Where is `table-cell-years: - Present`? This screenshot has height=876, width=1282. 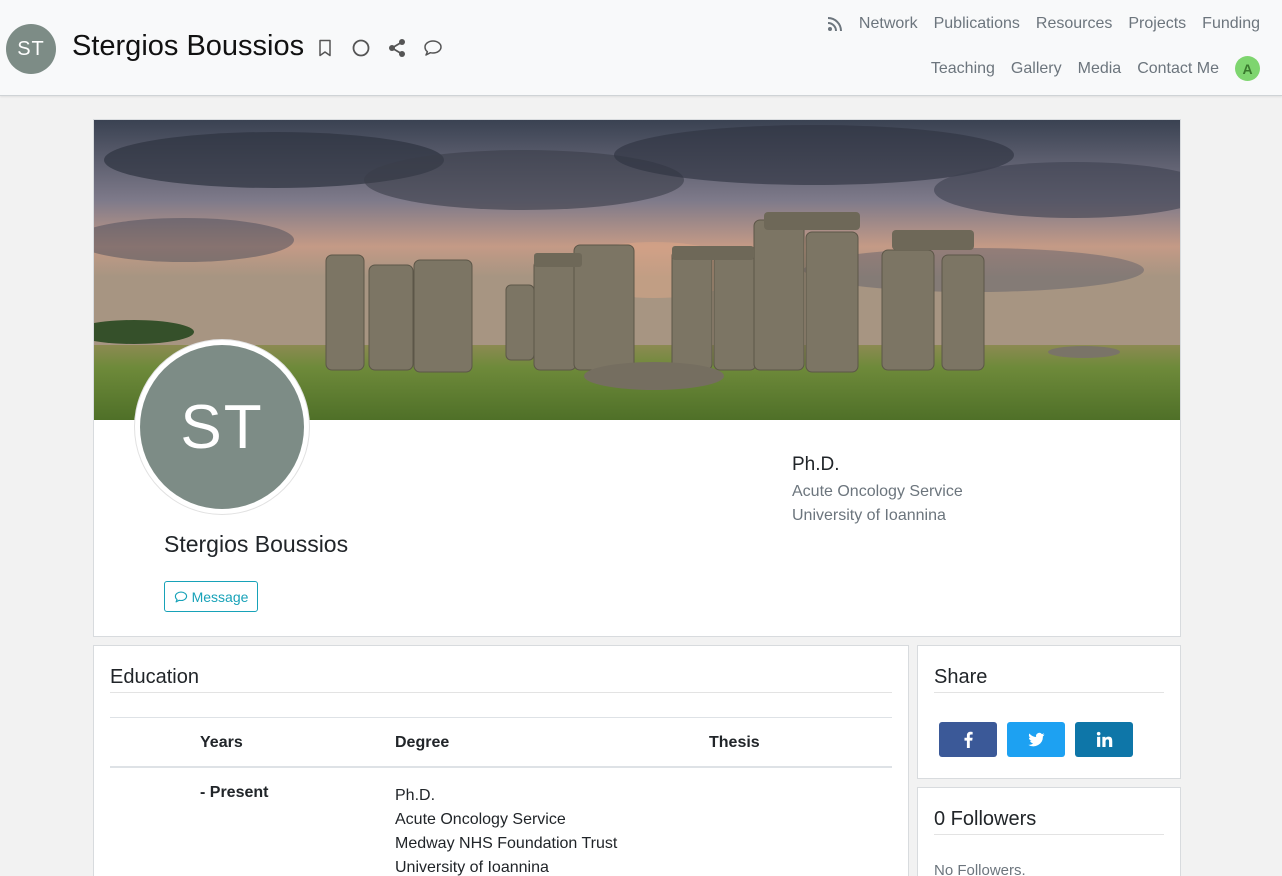
table-cell-years: - Present is located at coordinates (234, 792).